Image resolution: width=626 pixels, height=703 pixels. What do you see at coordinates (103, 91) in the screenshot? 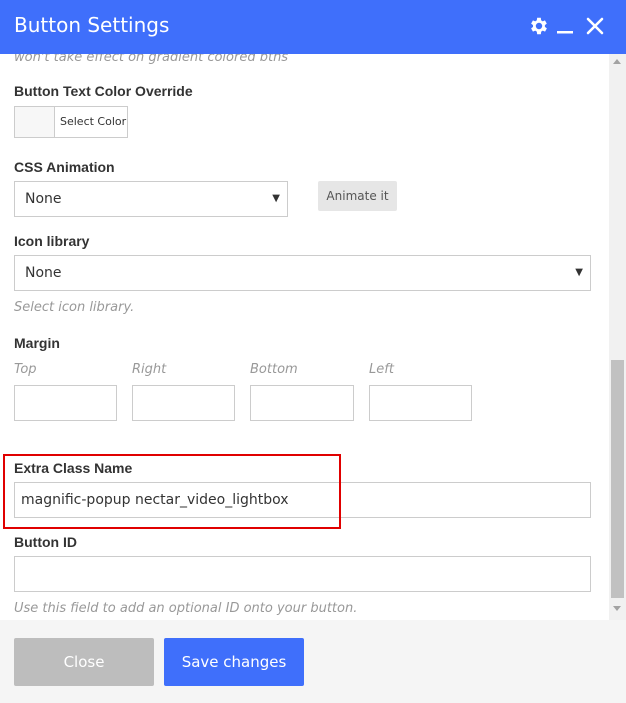
I see `text-color-label: Button Text Color Override` at bounding box center [103, 91].